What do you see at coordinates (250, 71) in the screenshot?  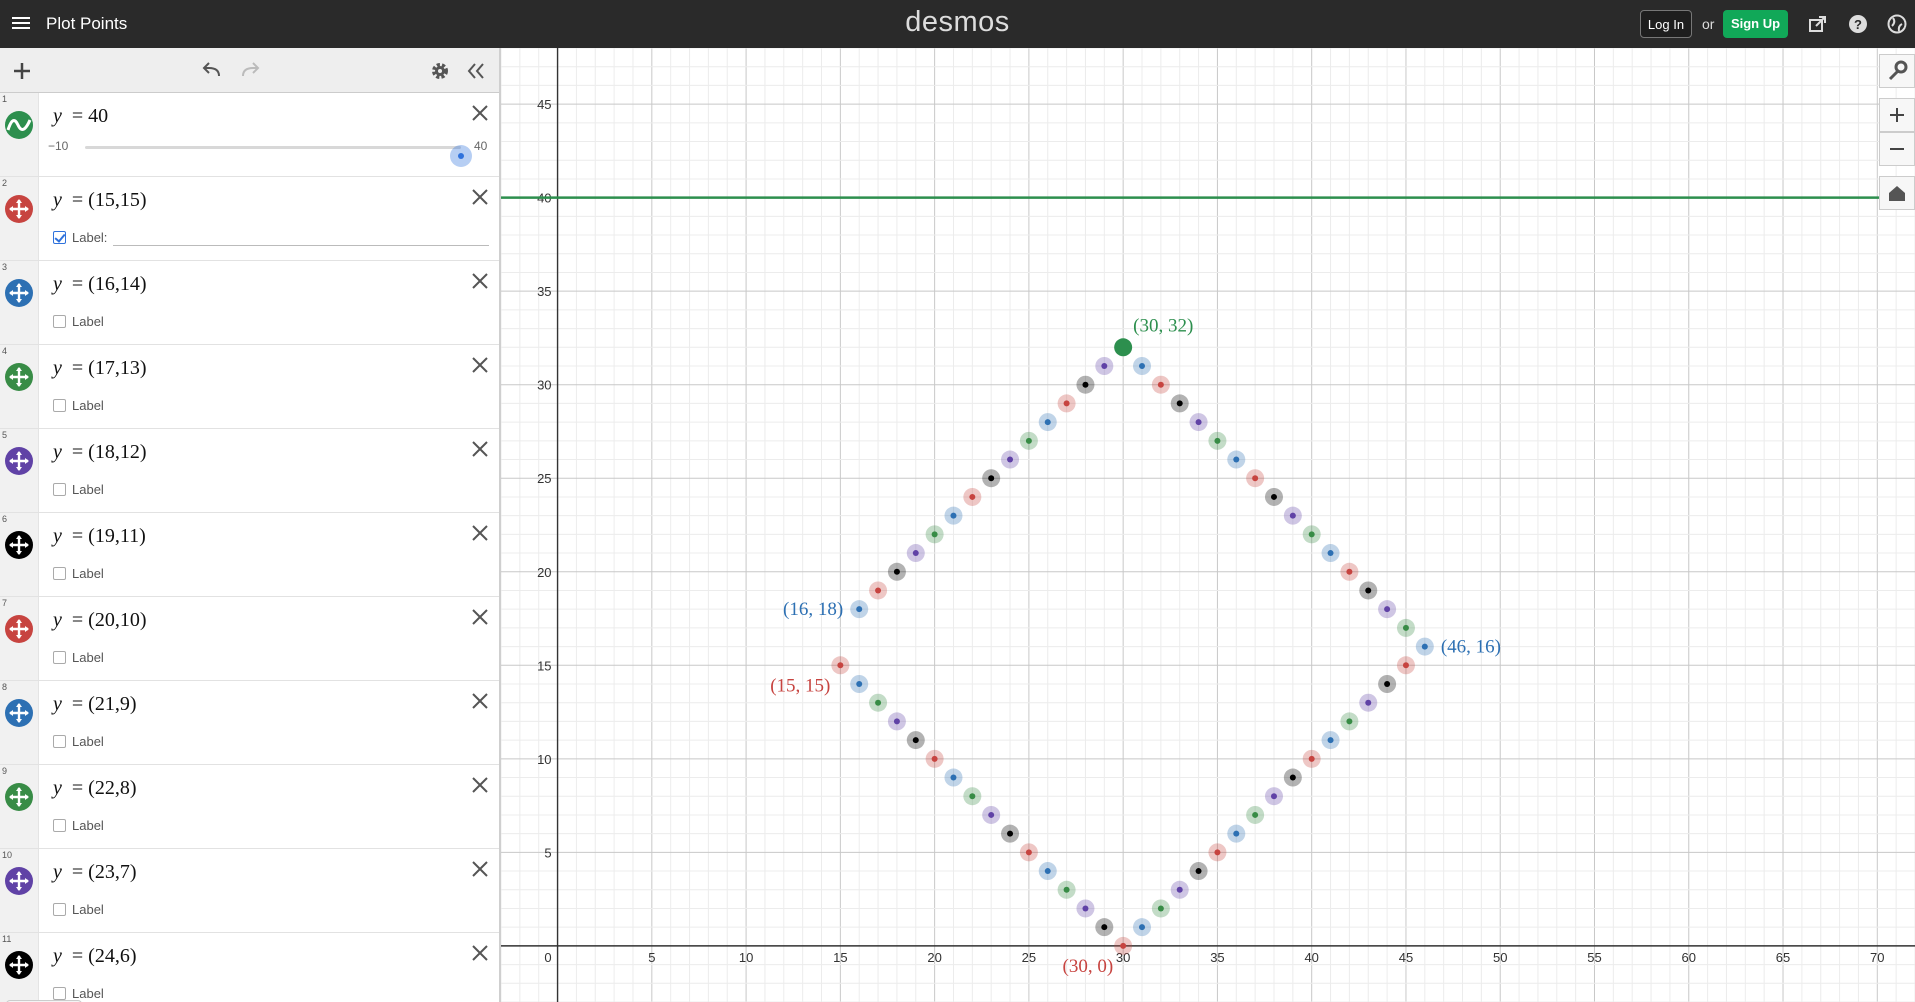 I see `redo-icon` at bounding box center [250, 71].